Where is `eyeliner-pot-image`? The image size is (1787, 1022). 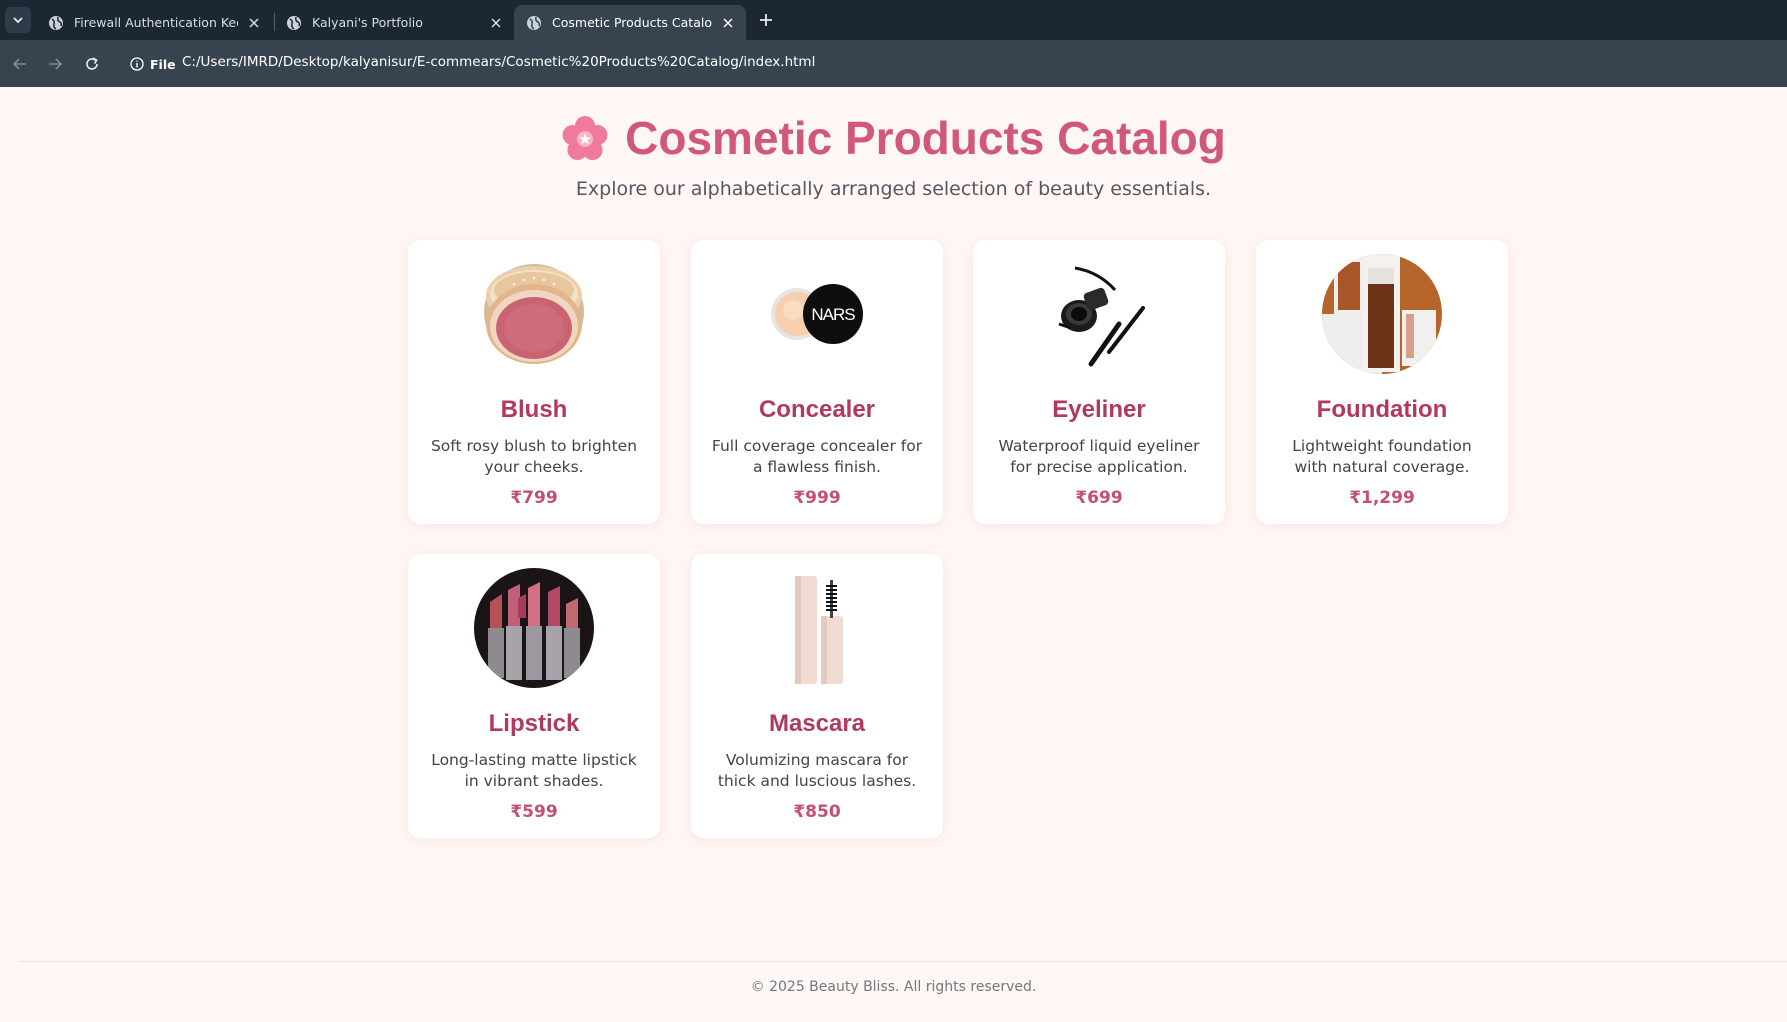 eyeliner-pot-image is located at coordinates (1101, 316).